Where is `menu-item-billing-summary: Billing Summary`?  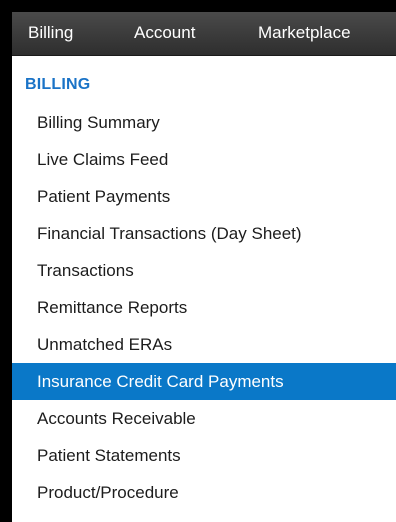 menu-item-billing-summary: Billing Summary is located at coordinates (204, 122).